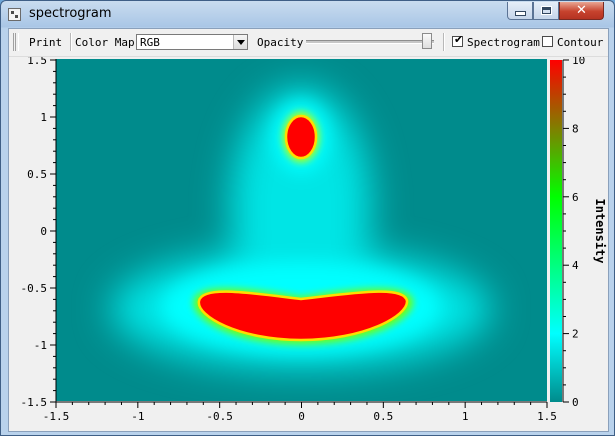 The image size is (615, 436). What do you see at coordinates (56, 416) in the screenshot?
I see `x-tick-label: -1.5` at bounding box center [56, 416].